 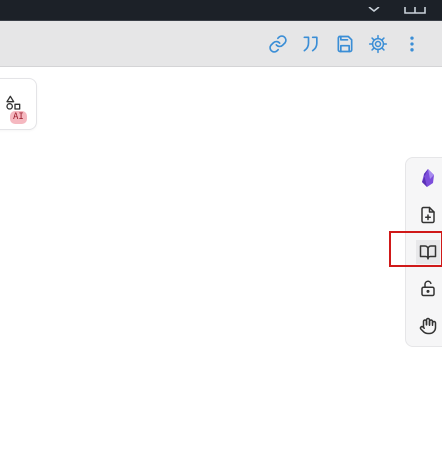 What do you see at coordinates (221, 10) in the screenshot?
I see `title-bar` at bounding box center [221, 10].